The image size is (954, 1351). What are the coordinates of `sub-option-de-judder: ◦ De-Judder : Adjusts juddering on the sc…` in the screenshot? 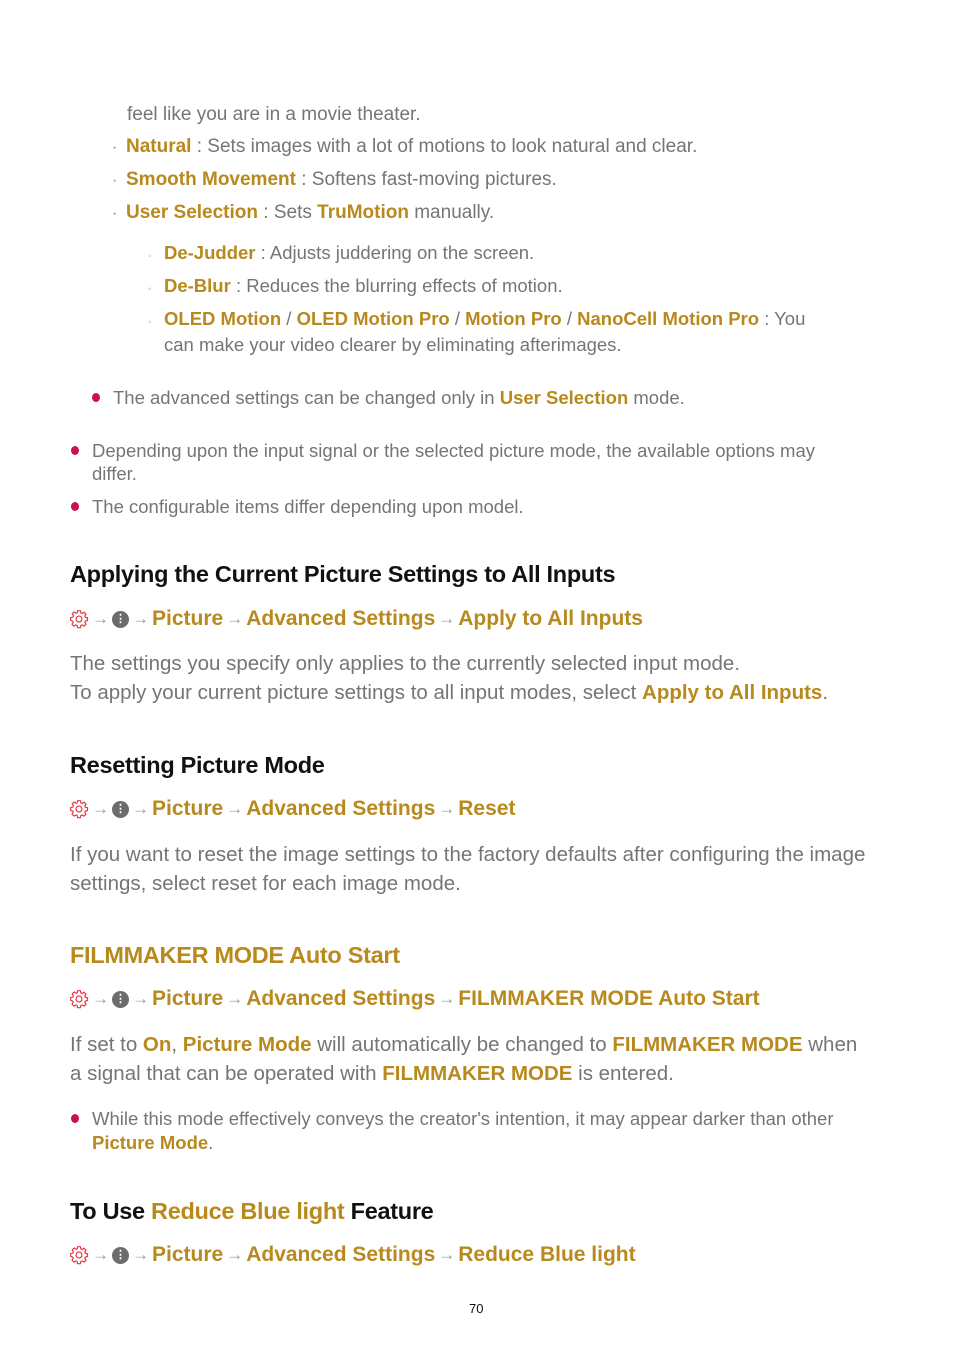 It's located at (341, 255).